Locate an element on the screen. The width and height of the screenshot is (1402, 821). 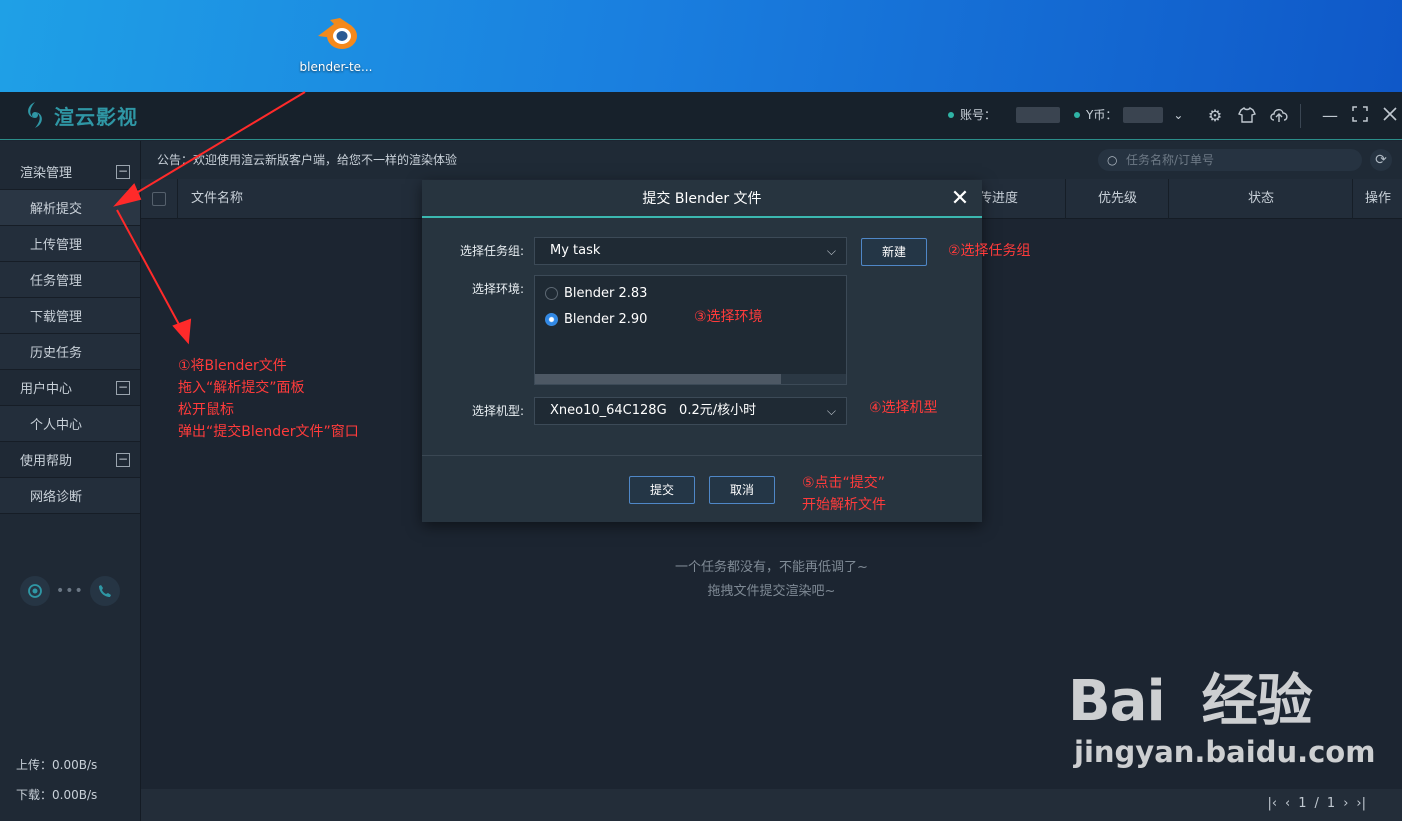
env-radio-selected is located at coordinates (551, 319).